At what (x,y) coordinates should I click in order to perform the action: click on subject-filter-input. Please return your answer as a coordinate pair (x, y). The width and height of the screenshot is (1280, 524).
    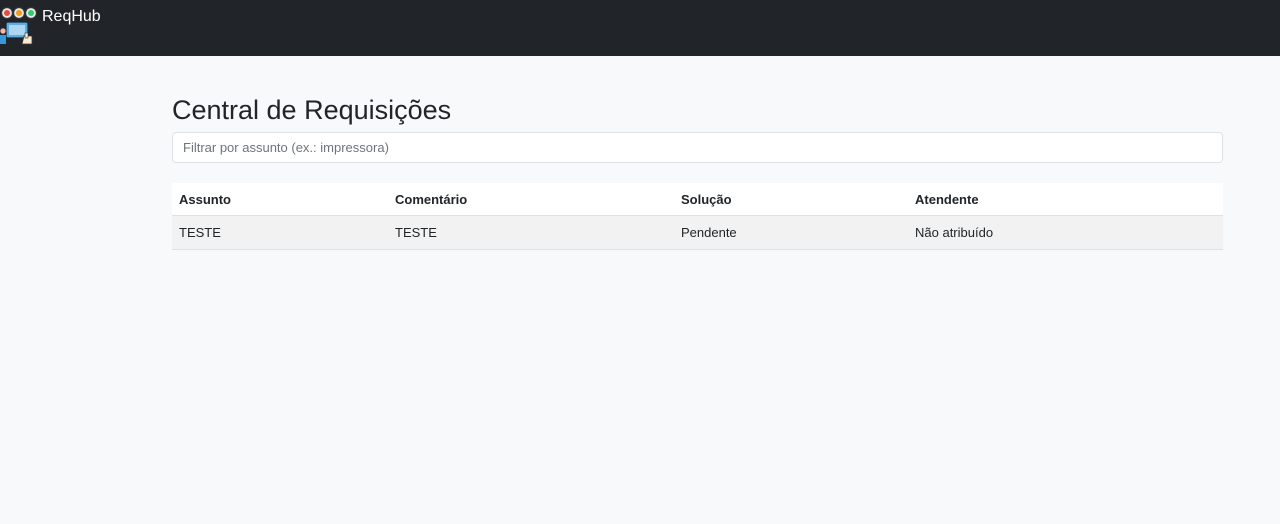
    Looking at the image, I should click on (697, 147).